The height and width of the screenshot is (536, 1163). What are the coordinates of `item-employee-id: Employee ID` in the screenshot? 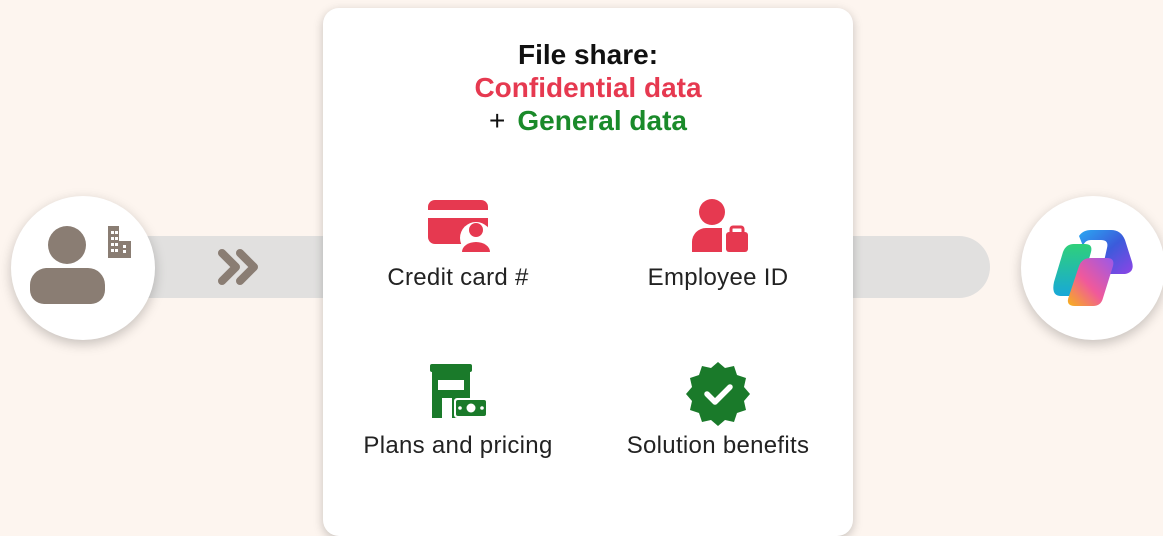 It's located at (718, 243).